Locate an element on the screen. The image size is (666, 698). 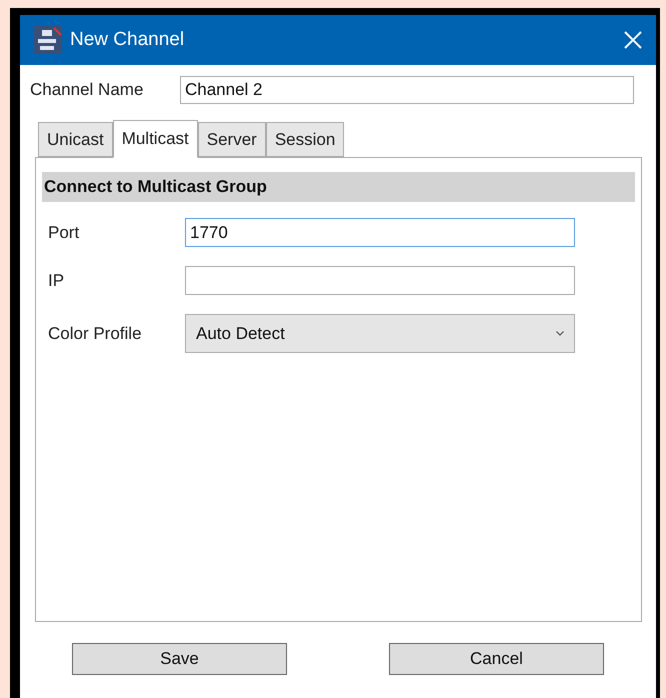
dropdown: Auto Detect is located at coordinates (380, 333).